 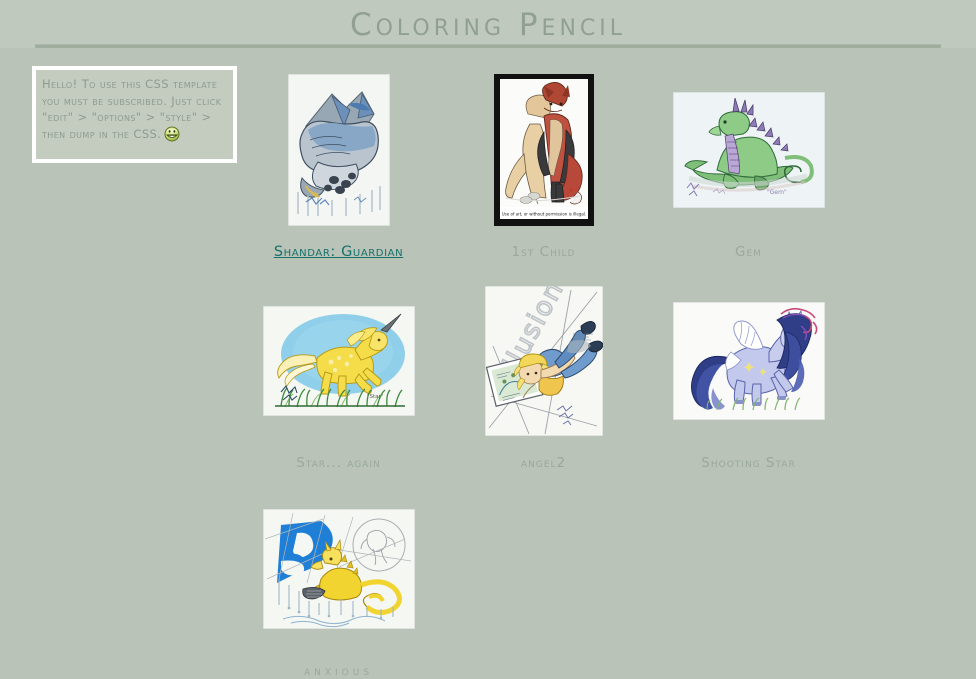 I want to click on thumbnail-wrapper: illusion, so click(x=543, y=361).